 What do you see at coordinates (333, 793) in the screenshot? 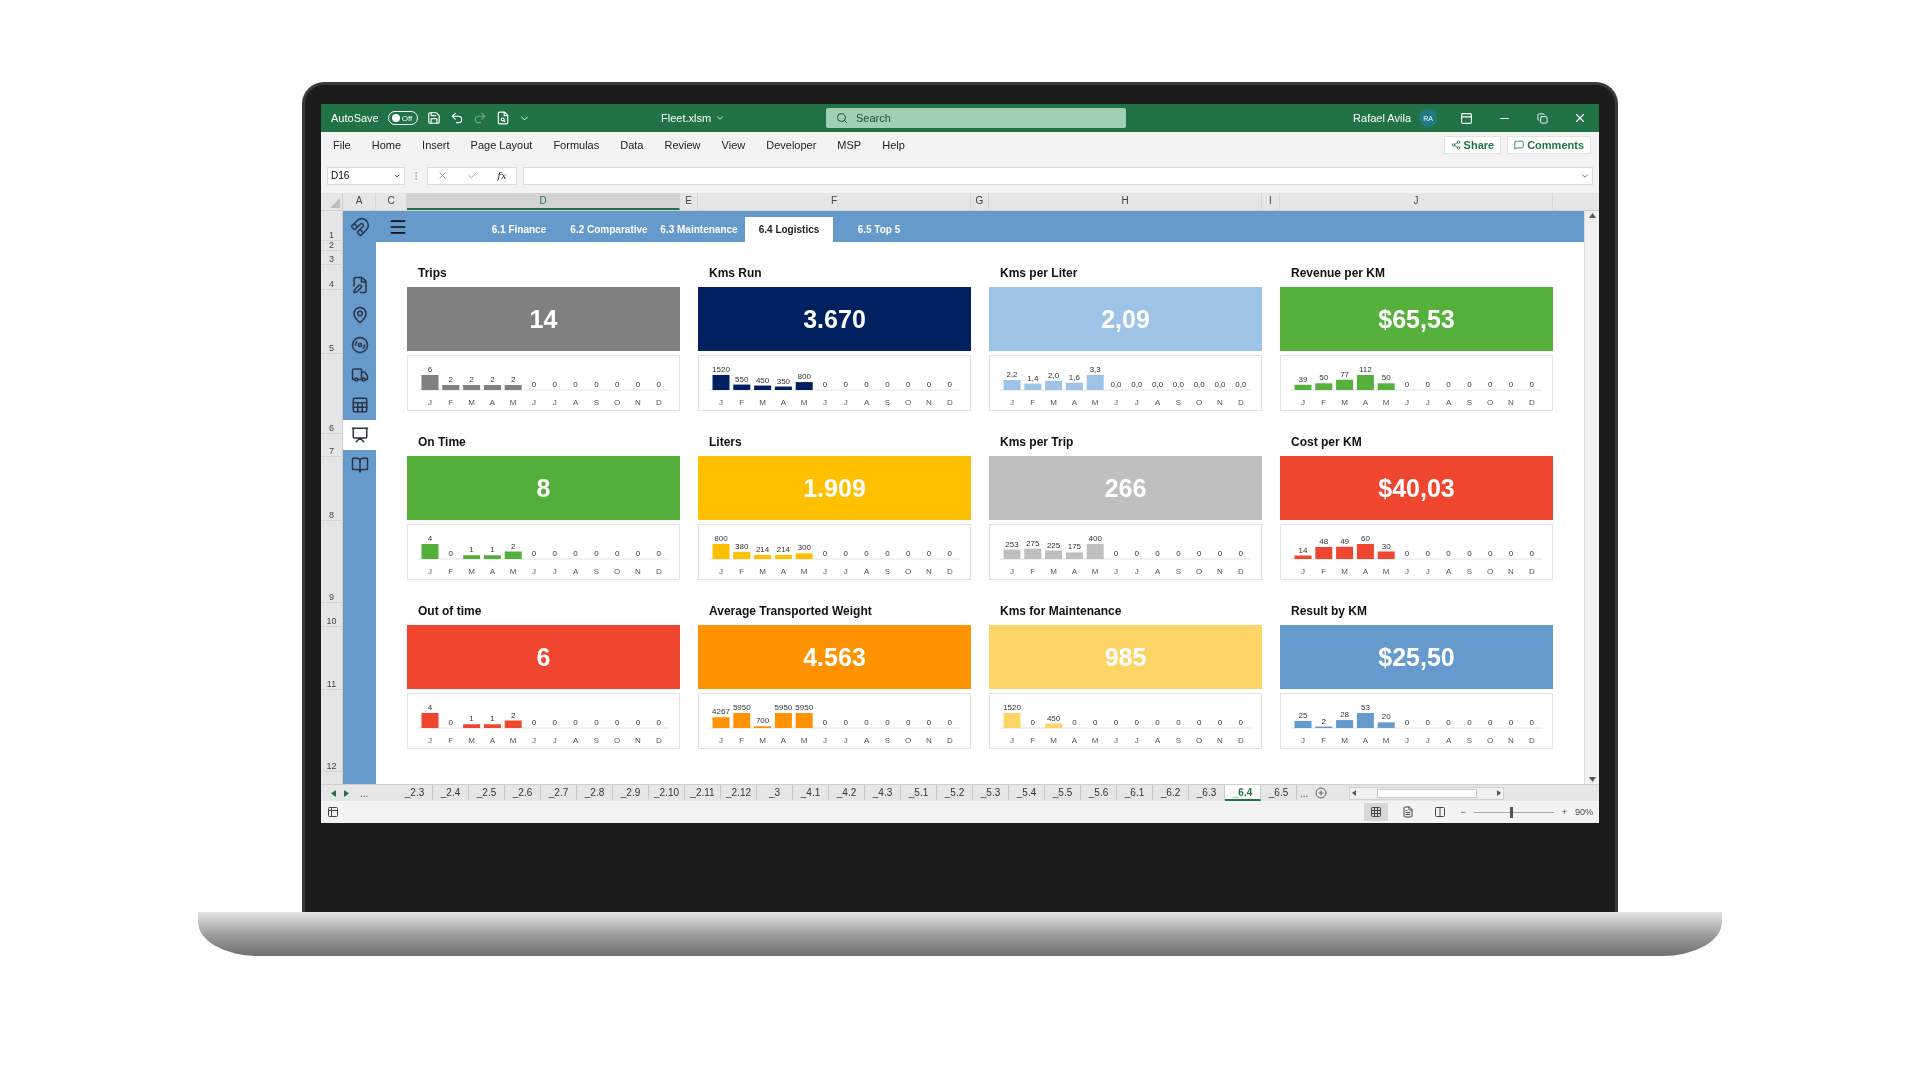
I see `previous-sheet-icon` at bounding box center [333, 793].